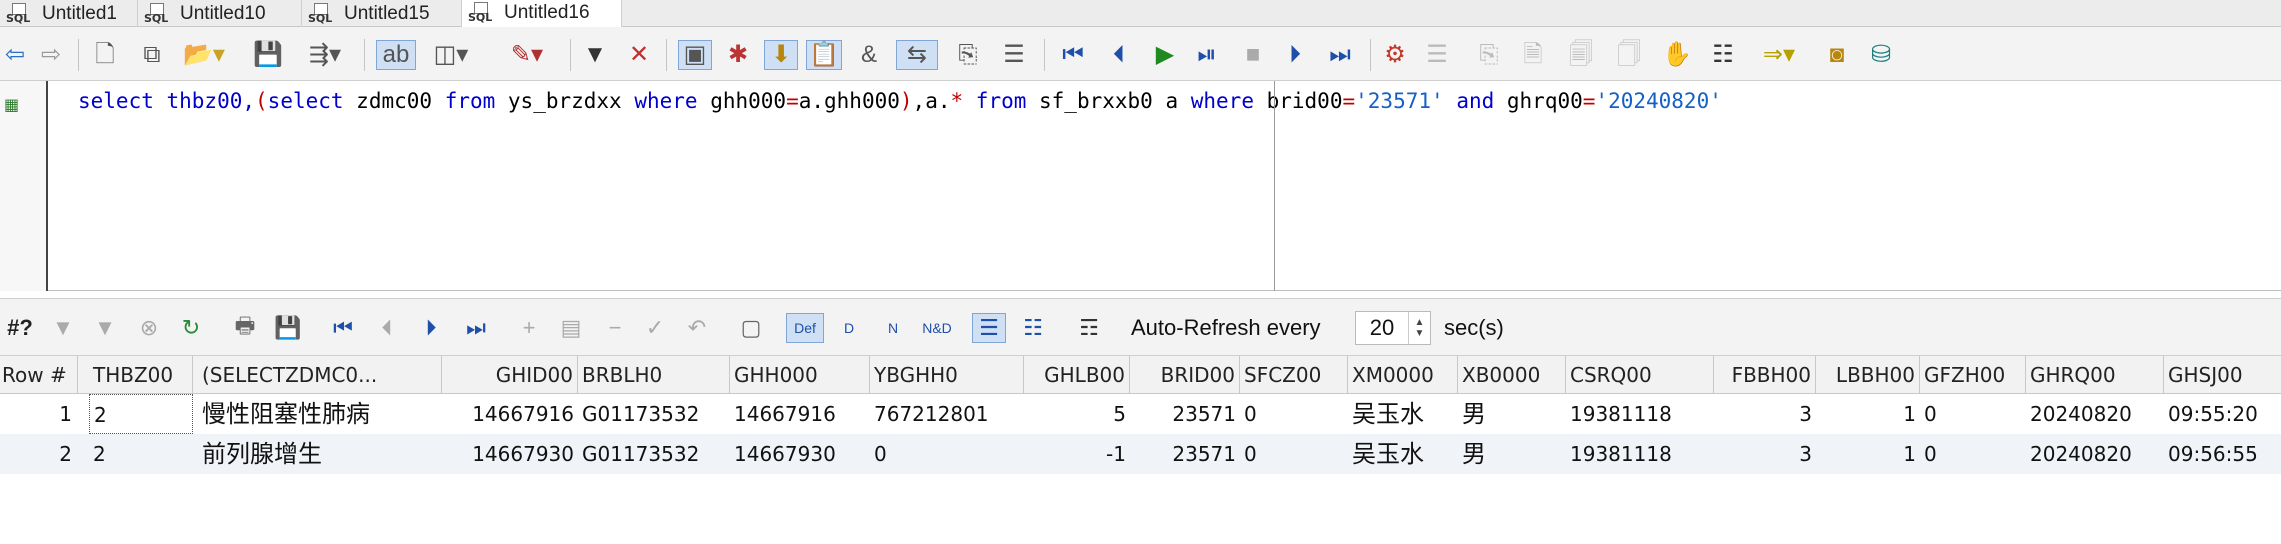 This screenshot has height=544, width=2281. What do you see at coordinates (1403, 375) in the screenshot?
I see `column-header: XM0000` at bounding box center [1403, 375].